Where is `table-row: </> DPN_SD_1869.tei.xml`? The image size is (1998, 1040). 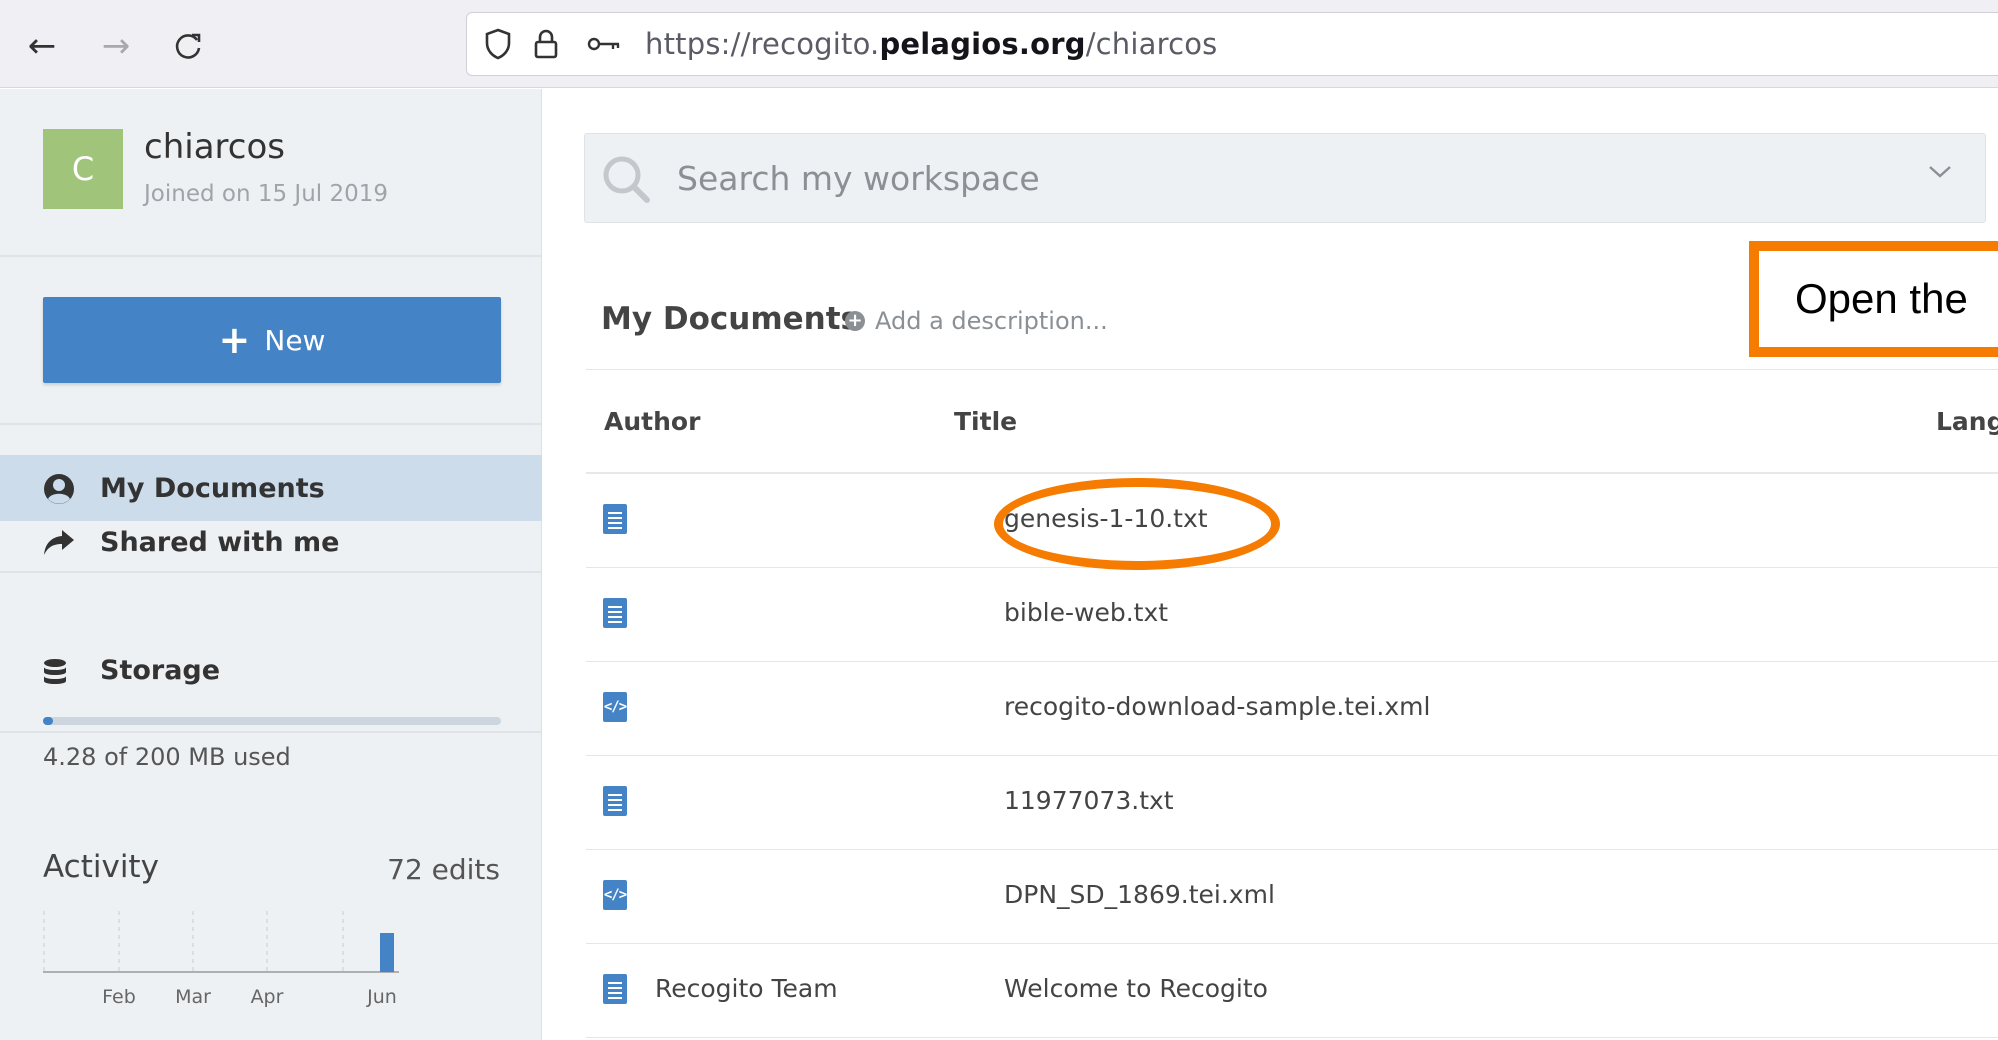 table-row: </> DPN_SD_1869.tei.xml is located at coordinates (1292, 897).